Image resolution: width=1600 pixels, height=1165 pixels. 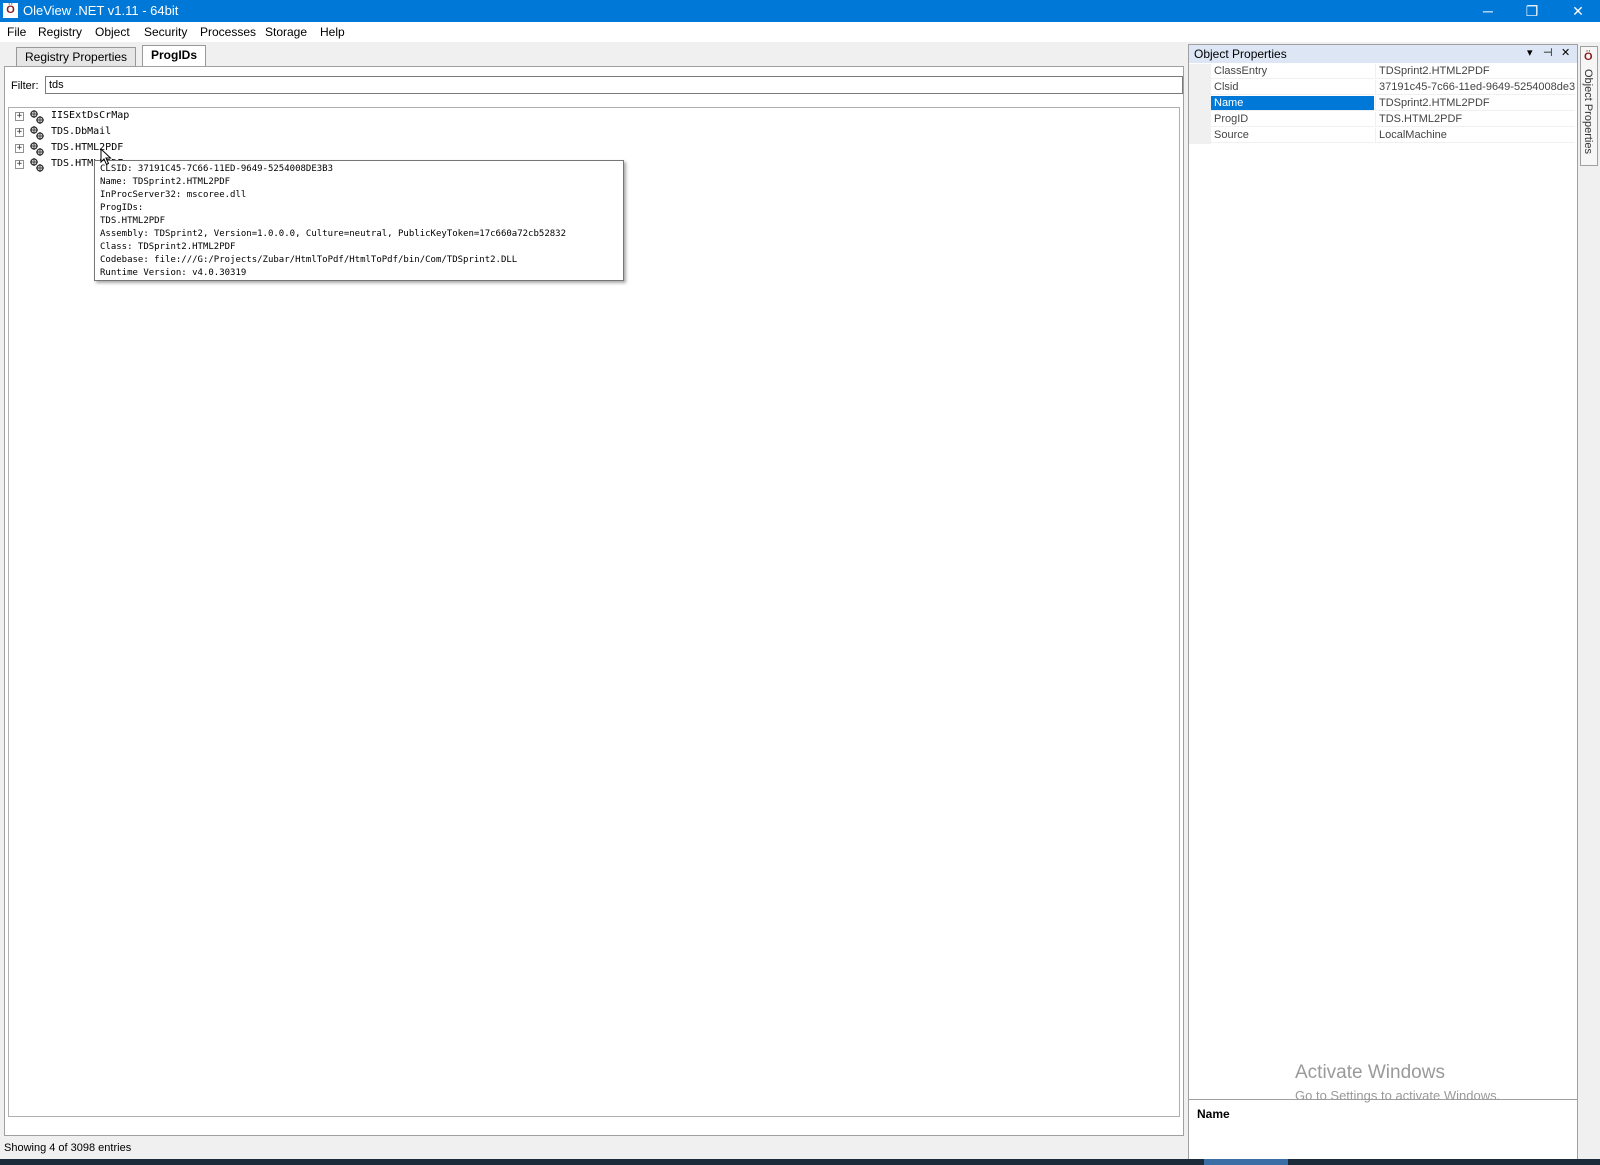 I want to click on taskbar-edge, so click(x=800, y=1162).